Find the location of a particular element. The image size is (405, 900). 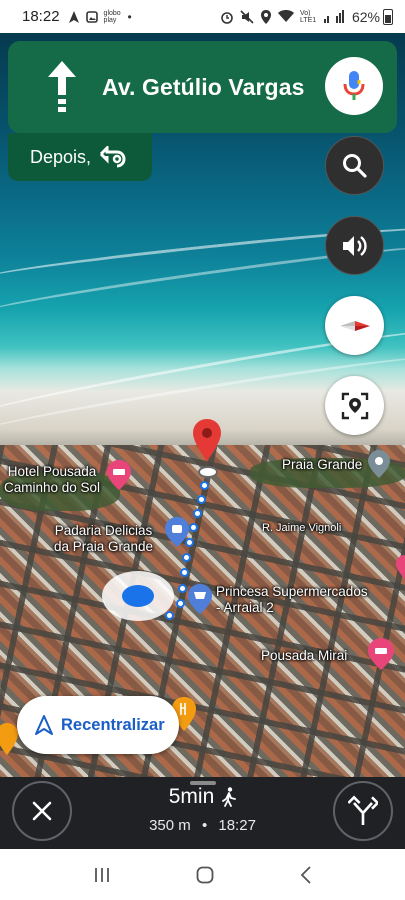

home-icon is located at coordinates (205, 875).